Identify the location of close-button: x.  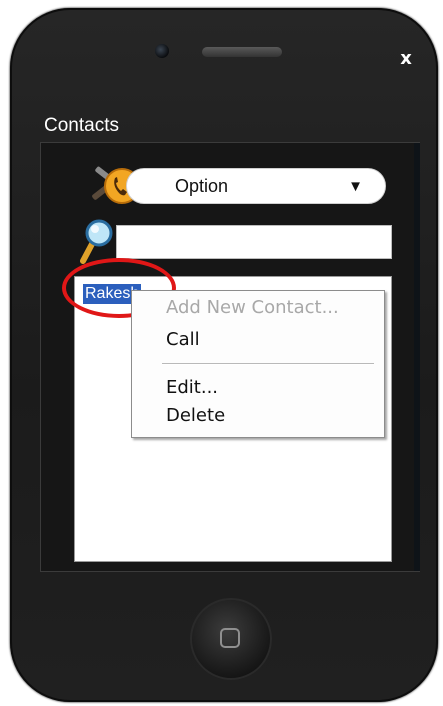
(406, 58).